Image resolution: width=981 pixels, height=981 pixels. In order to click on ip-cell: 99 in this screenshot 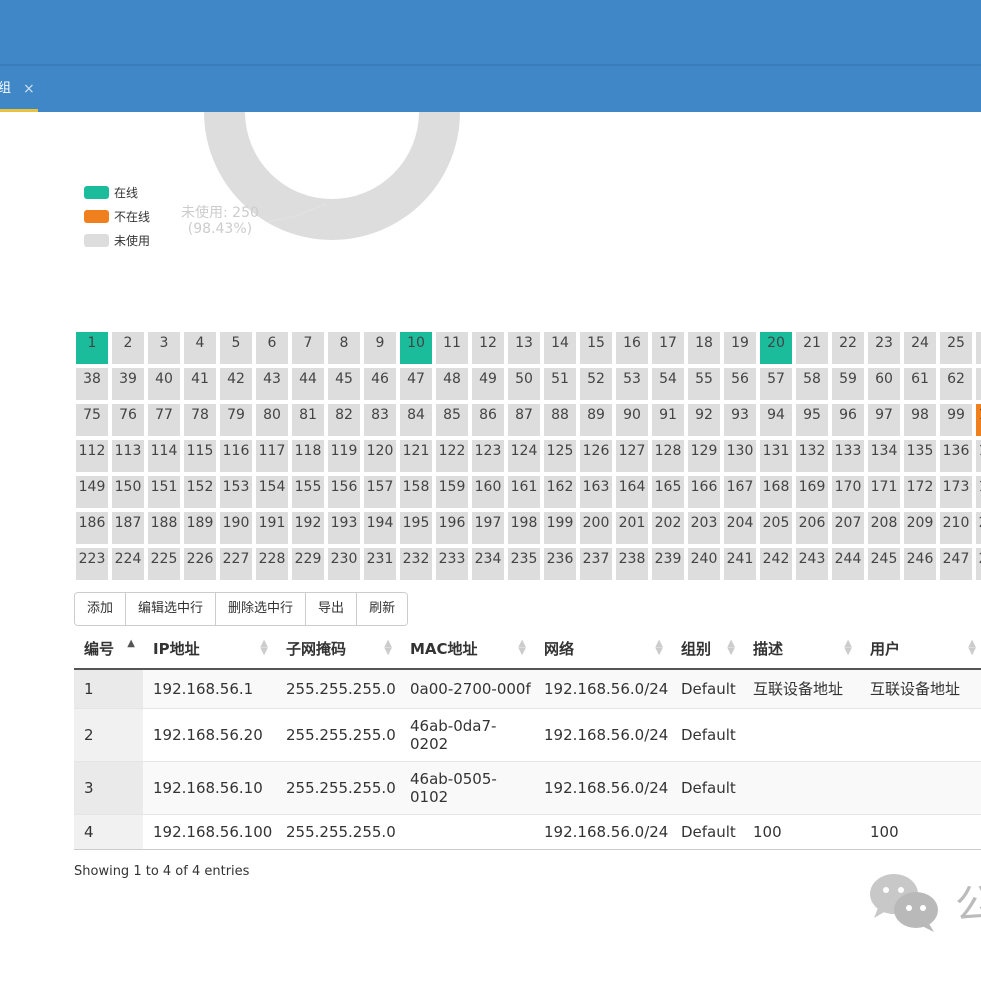, I will do `click(956, 420)`.